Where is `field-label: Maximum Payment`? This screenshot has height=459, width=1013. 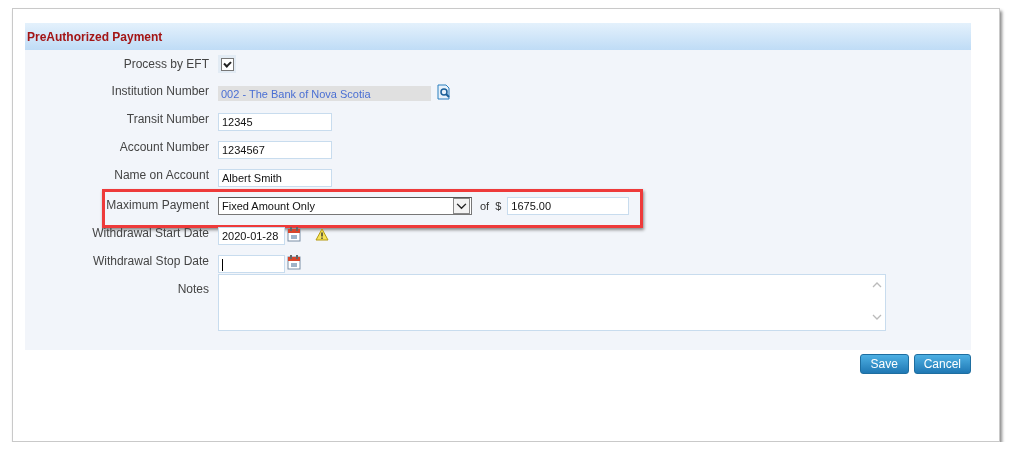
field-label: Maximum Payment is located at coordinates (157, 205).